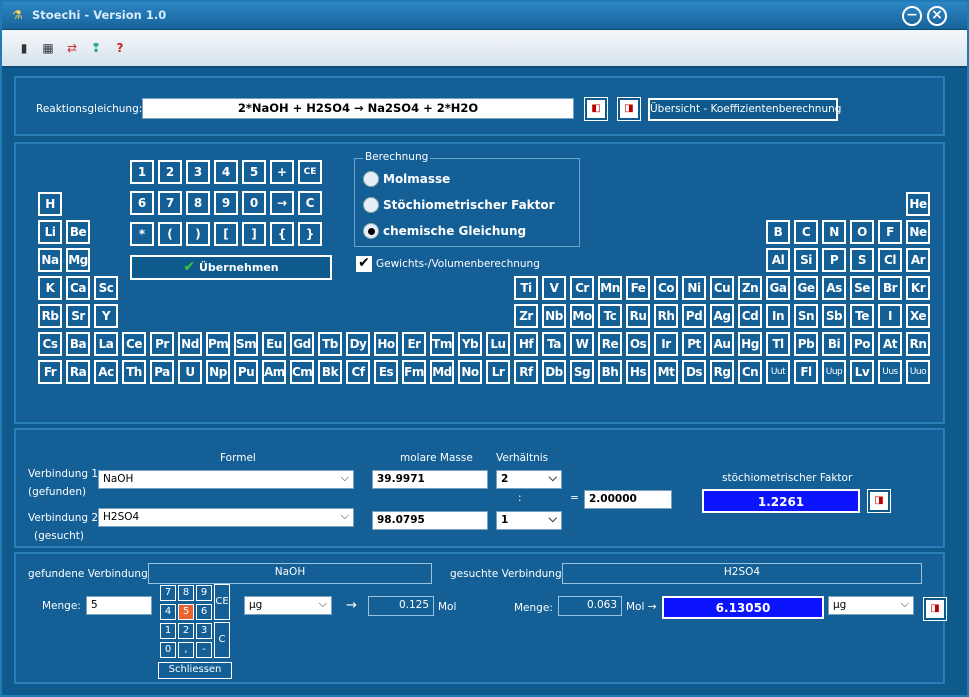 The height and width of the screenshot is (697, 969). I want to click on element-mn: Mn, so click(610, 288).